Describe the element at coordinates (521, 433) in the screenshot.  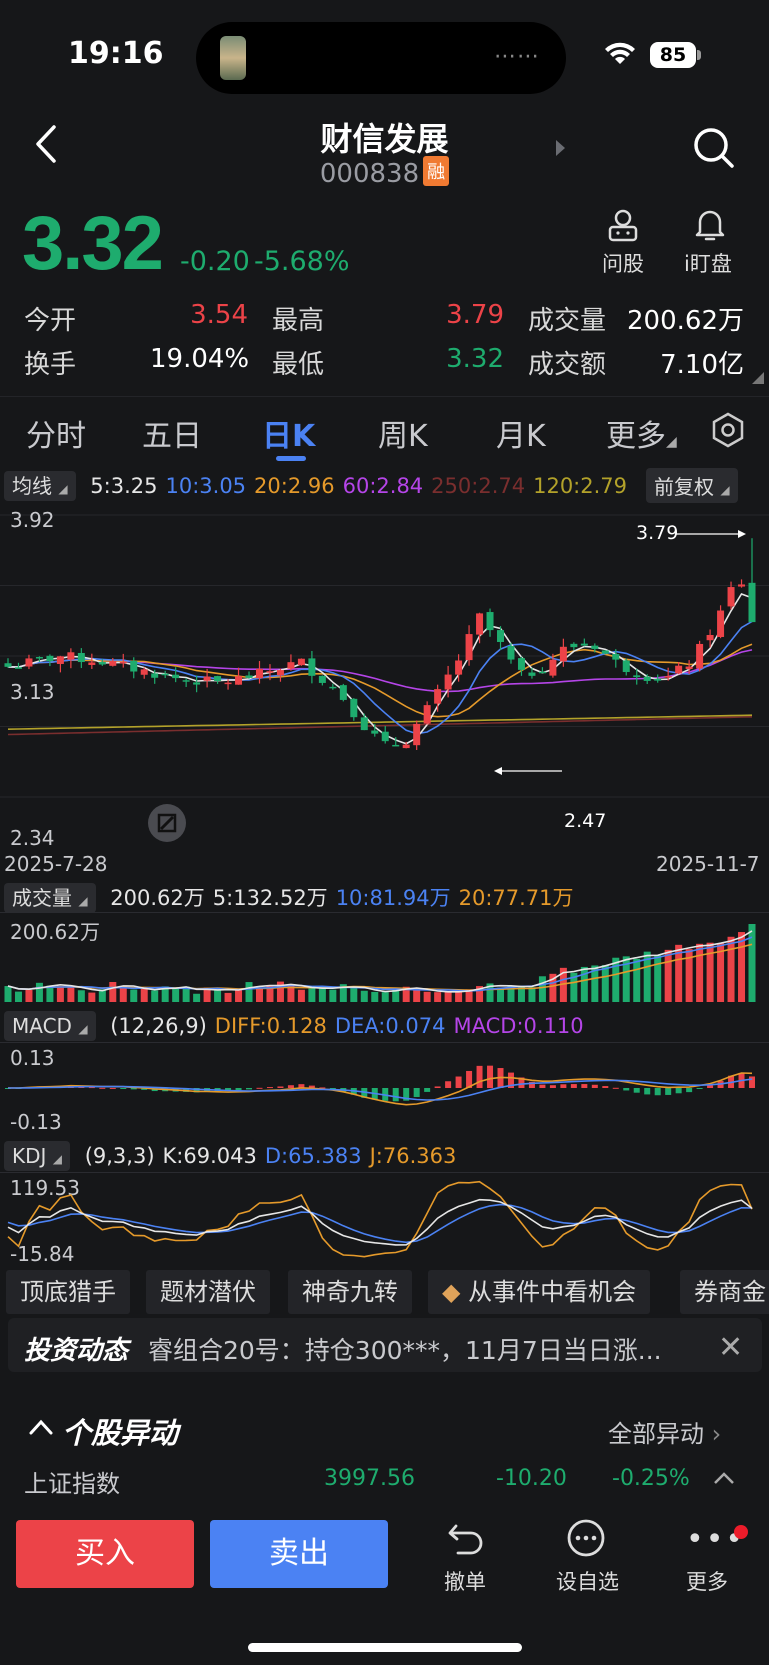
I see `tab-monthly-k: 月K` at that location.